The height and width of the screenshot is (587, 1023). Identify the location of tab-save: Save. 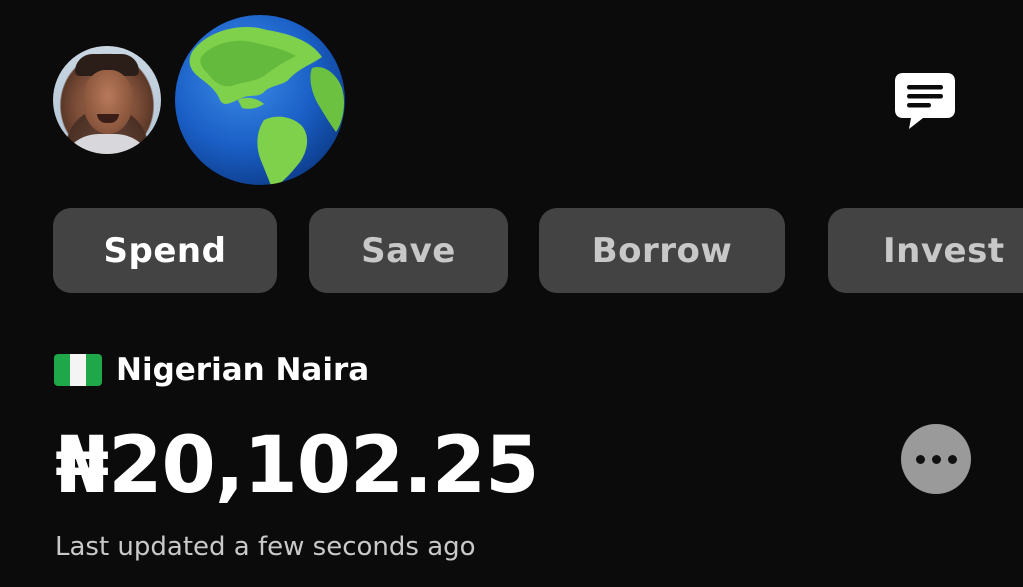
(408, 250).